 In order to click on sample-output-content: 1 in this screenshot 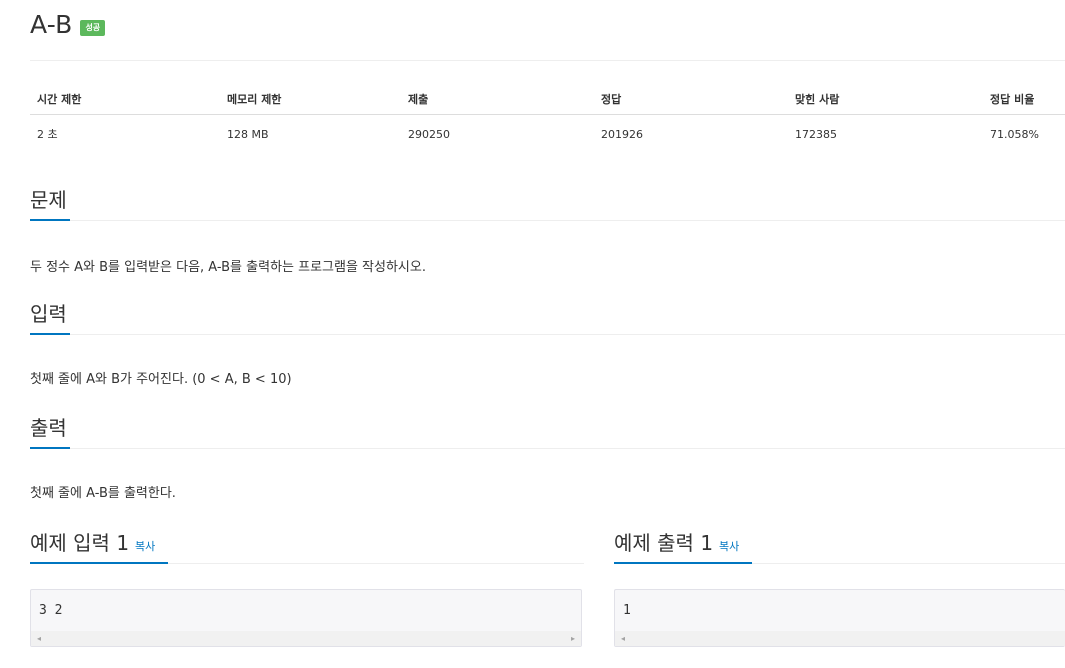, I will do `click(627, 610)`.